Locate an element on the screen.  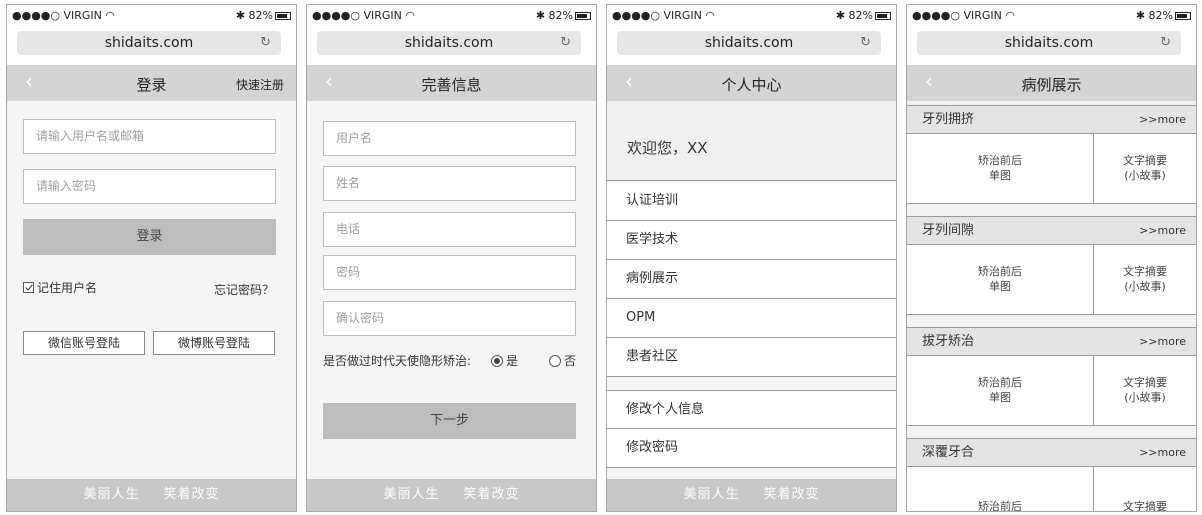
case-category-name: 深覆牙合 is located at coordinates (948, 452).